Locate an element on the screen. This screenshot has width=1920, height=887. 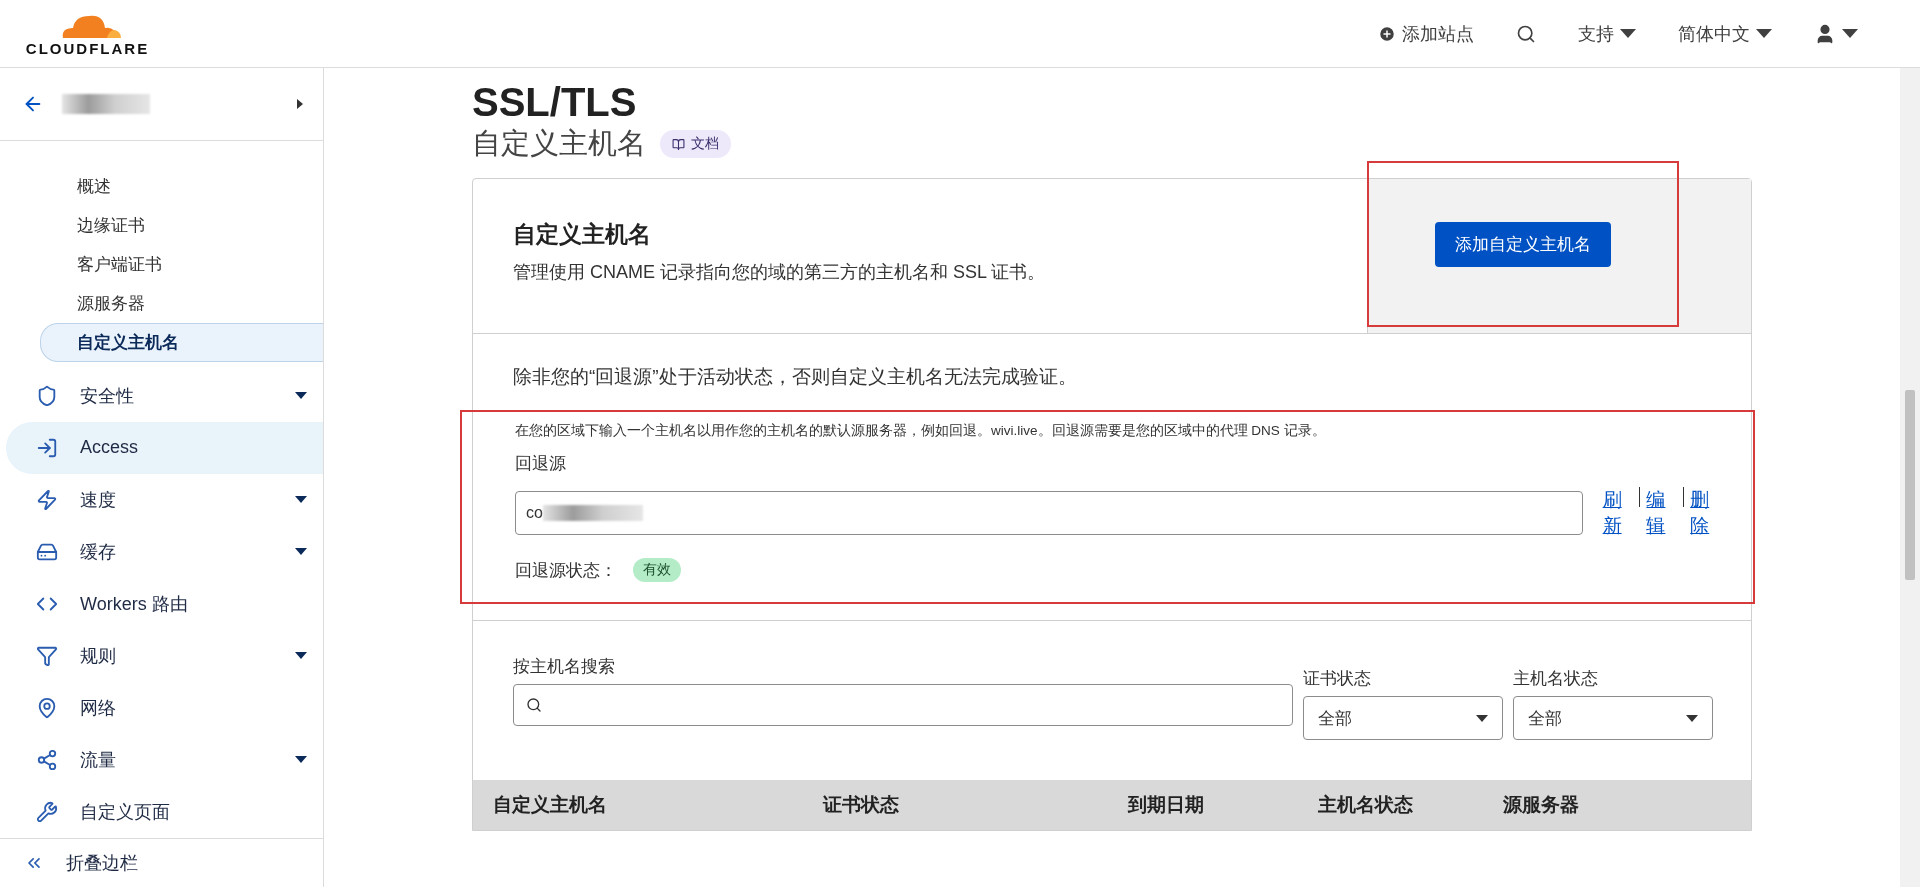
sidebar-item-label: Workers 路由 is located at coordinates (134, 604).